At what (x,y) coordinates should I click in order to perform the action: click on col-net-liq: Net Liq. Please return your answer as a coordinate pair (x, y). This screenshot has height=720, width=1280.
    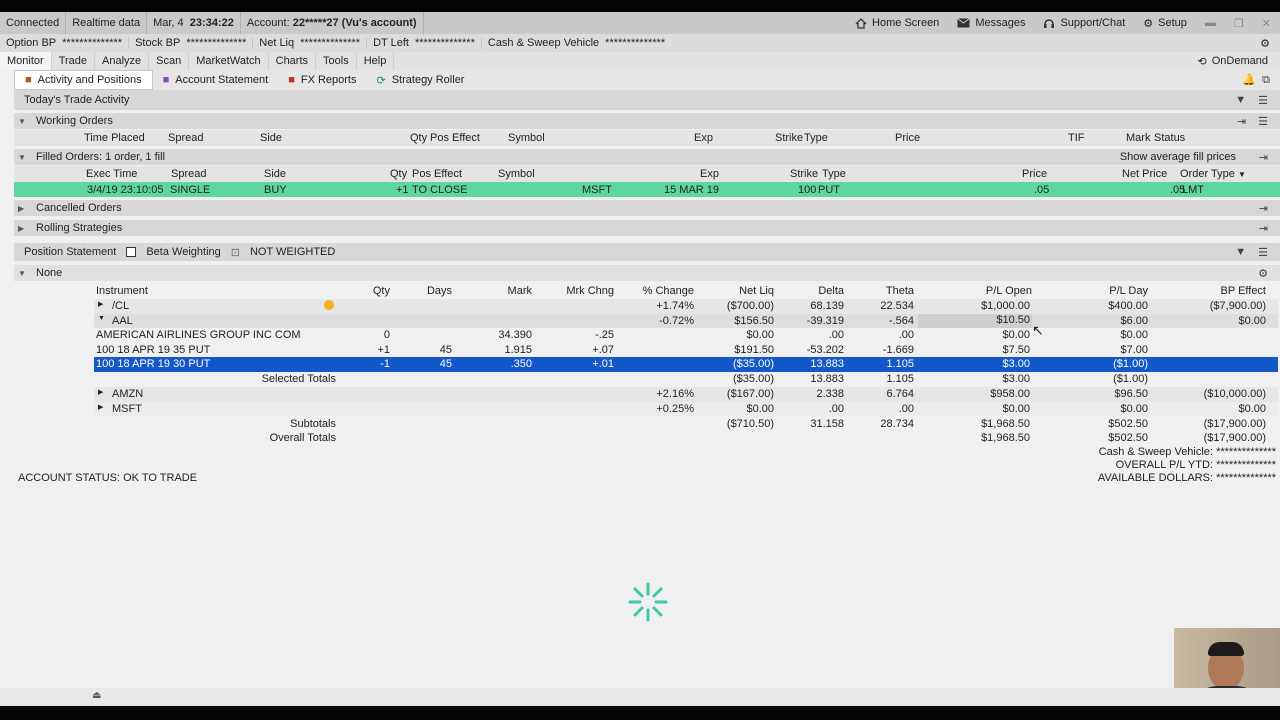
    Looking at the image, I should click on (737, 291).